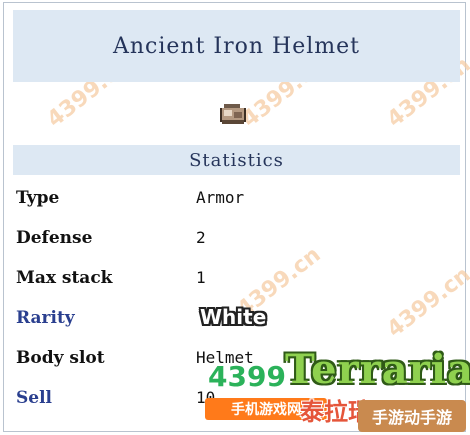  I want to click on watermark-corner-badge: 手游动手游, so click(412, 416).